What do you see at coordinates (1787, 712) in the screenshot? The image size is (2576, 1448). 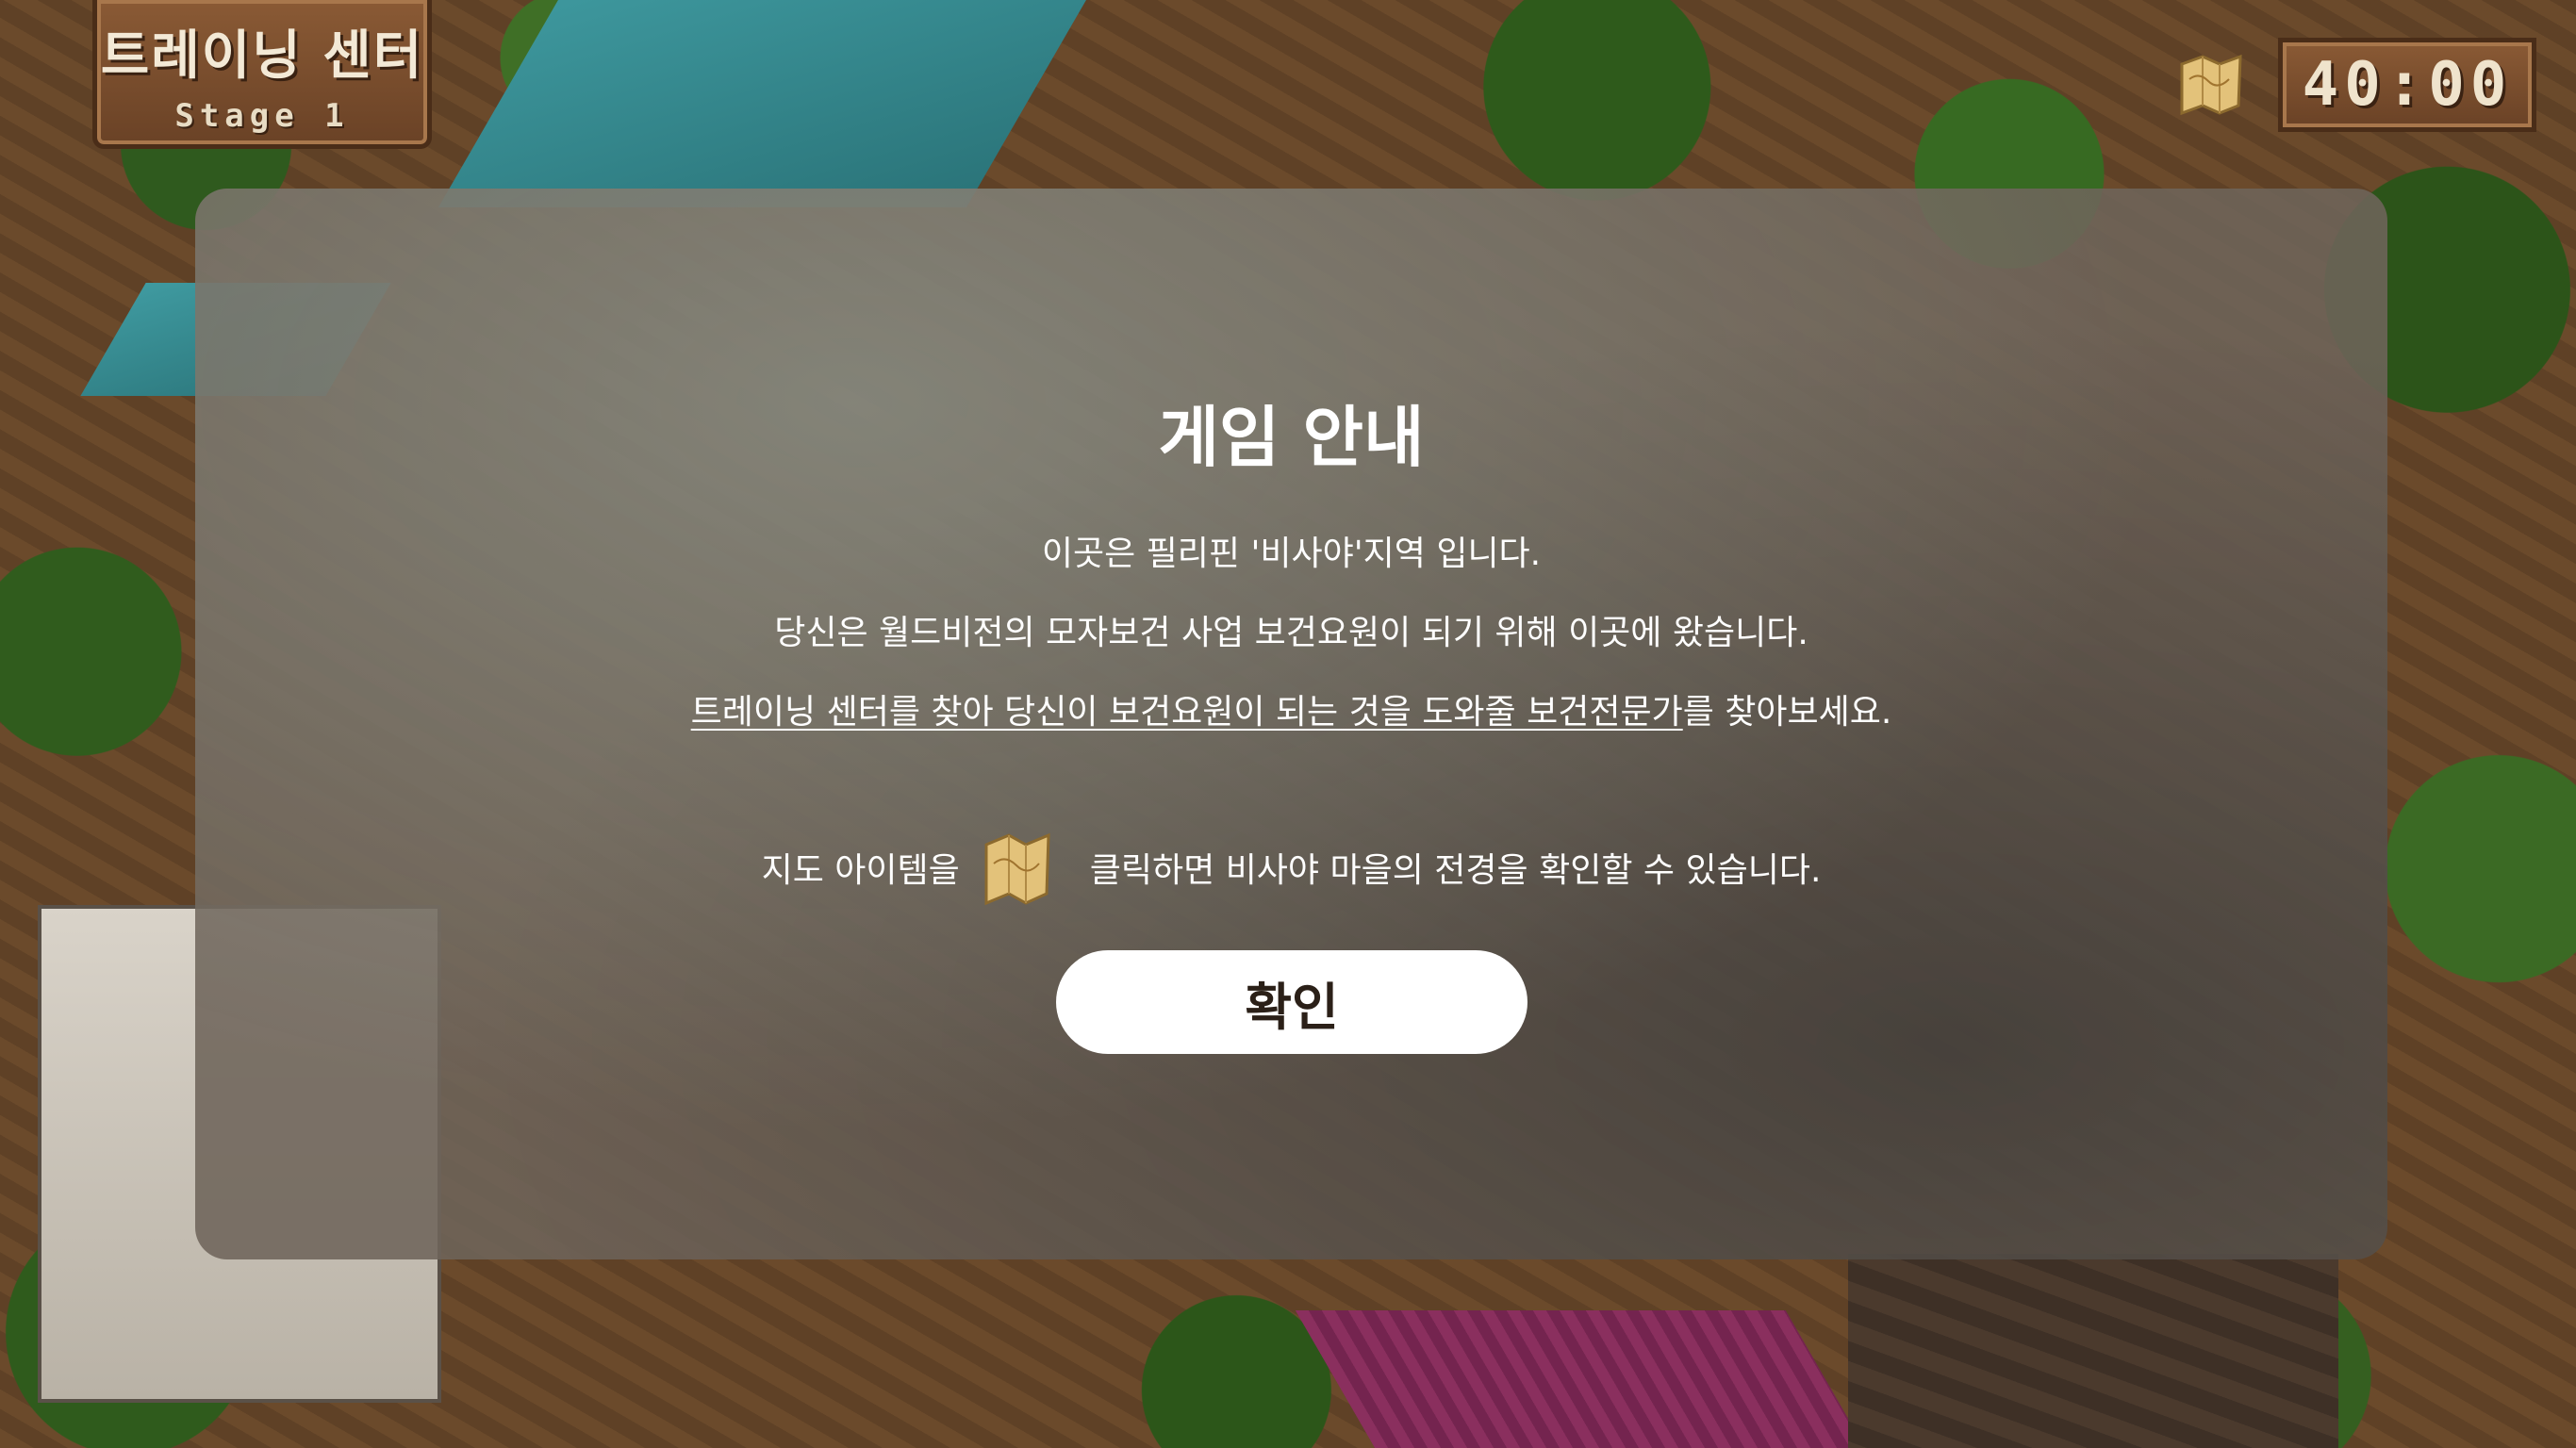 I see `guide-text-line3-rest: 를 찾아보세요.` at bounding box center [1787, 712].